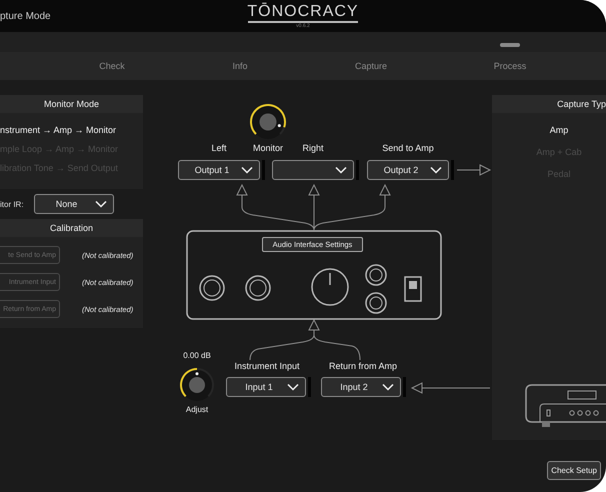  I want to click on logo-text: TŌNOCRACY, so click(303, 12).